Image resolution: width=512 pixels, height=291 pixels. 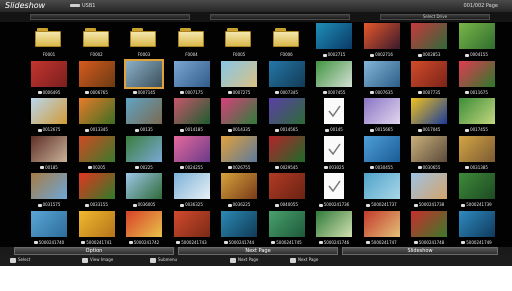 What do you see at coordinates (334, 92) in the screenshot?
I see `file-name-label: 0007455` at bounding box center [334, 92].